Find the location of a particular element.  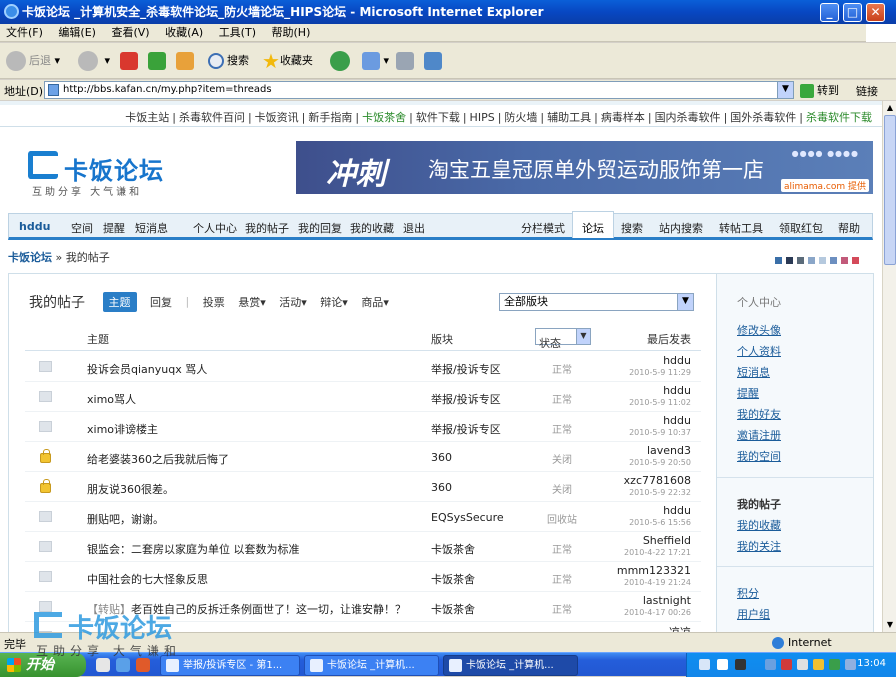

thread-last-user: Sheffield is located at coordinates (667, 540).